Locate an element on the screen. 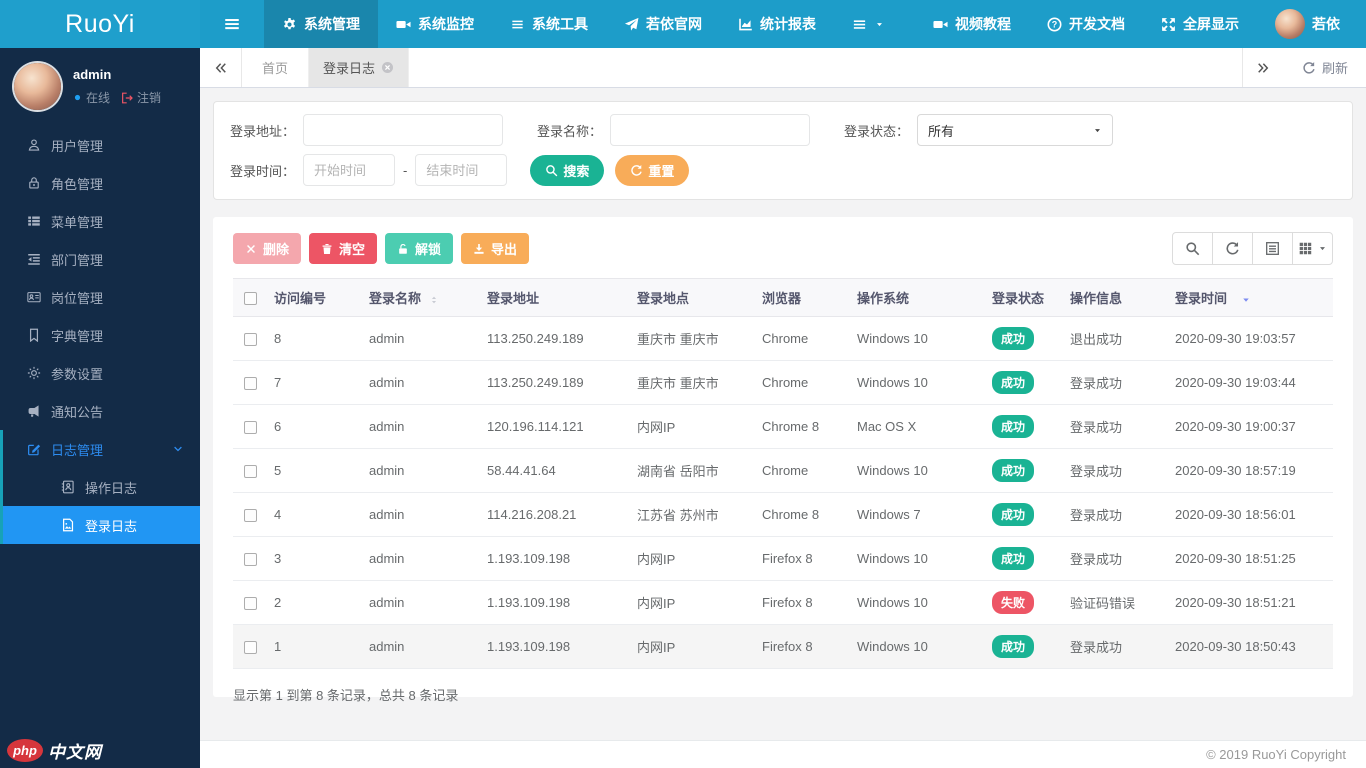 This screenshot has height=768, width=1366. cell-id: 5 is located at coordinates (314, 470).